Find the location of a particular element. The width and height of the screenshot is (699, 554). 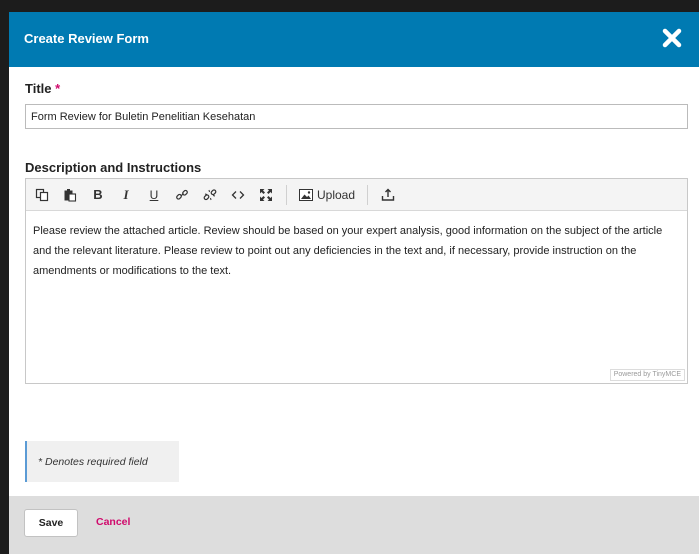

cancel-link: Cancel is located at coordinates (113, 522).